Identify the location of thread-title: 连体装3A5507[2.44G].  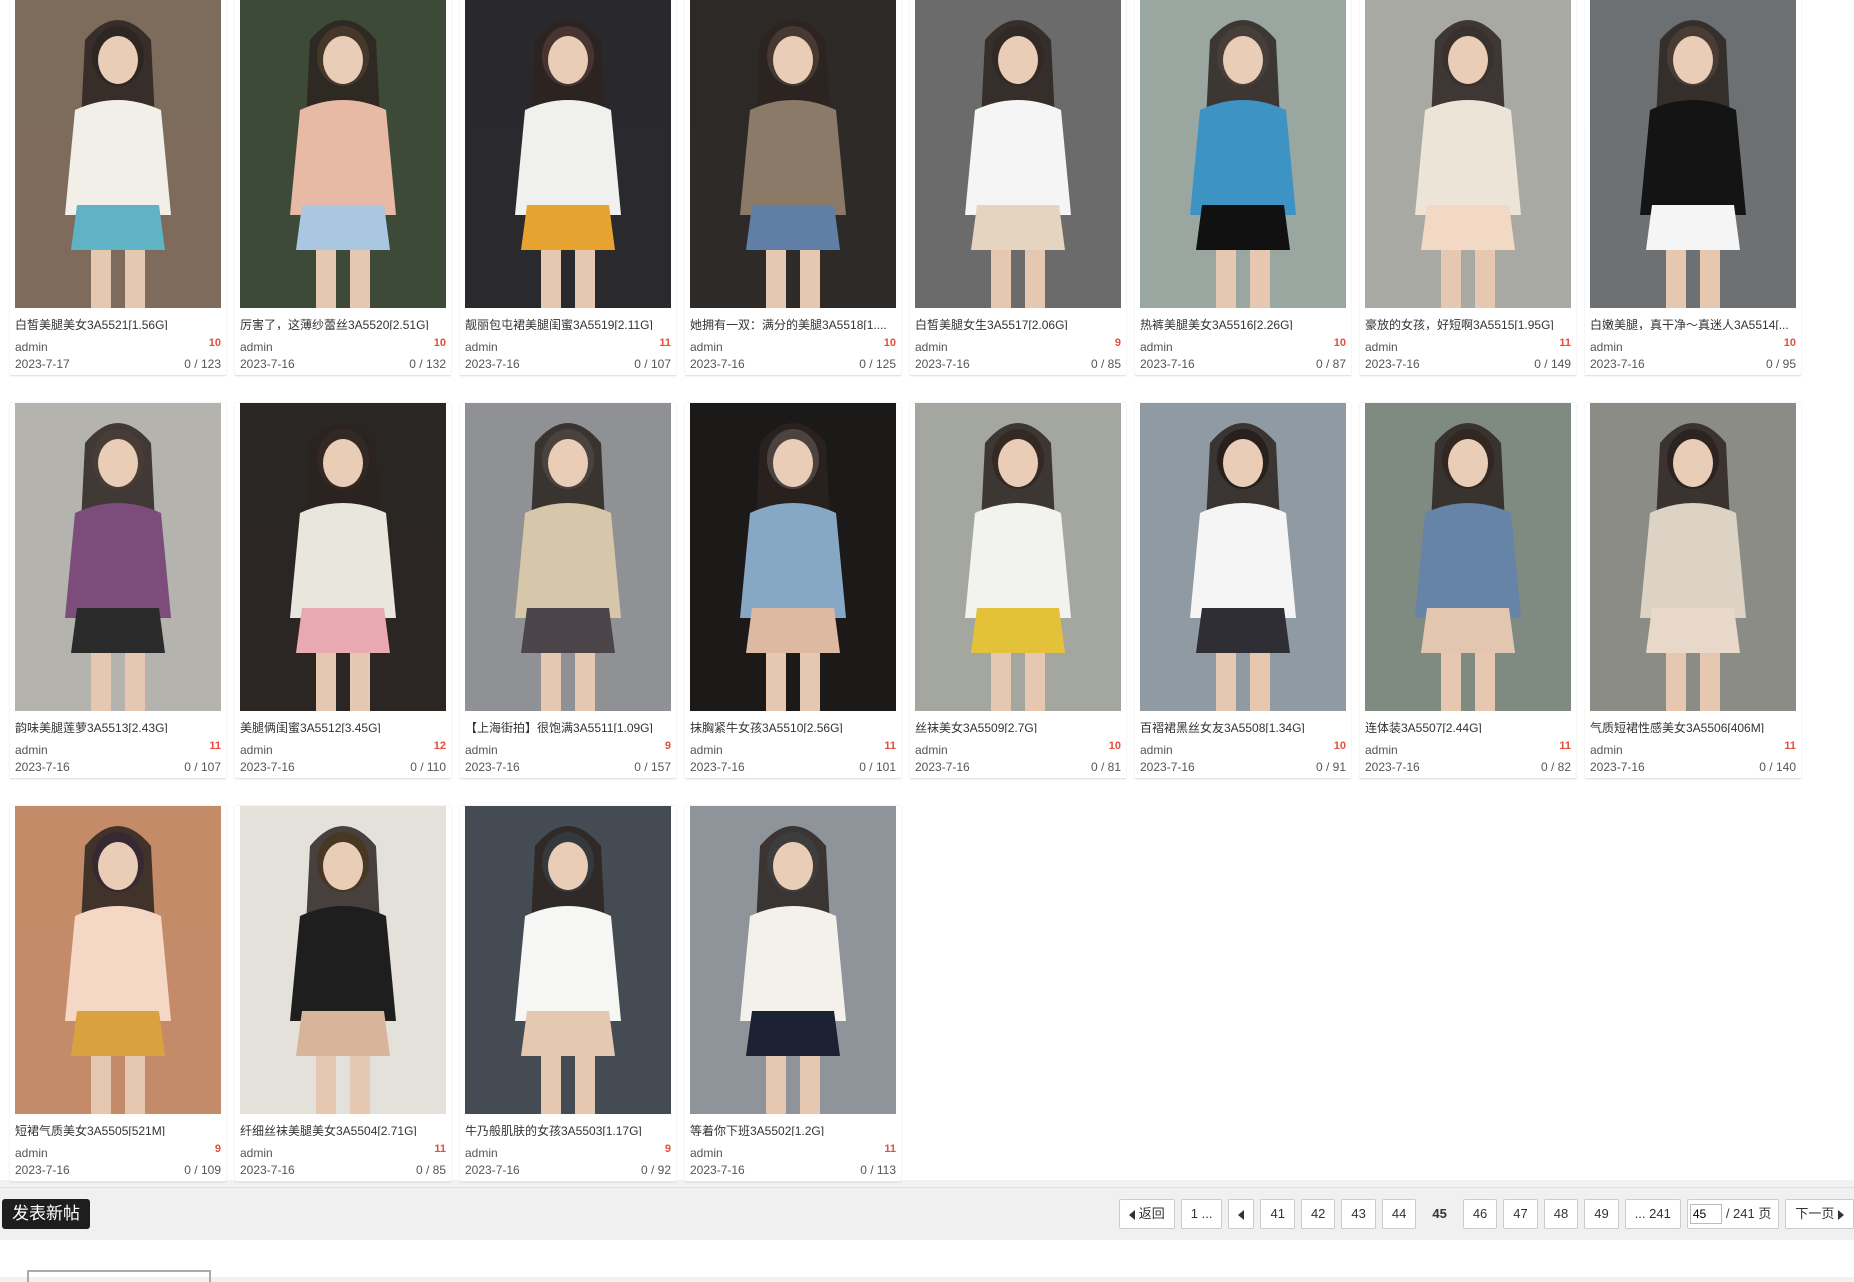
(1468, 726).